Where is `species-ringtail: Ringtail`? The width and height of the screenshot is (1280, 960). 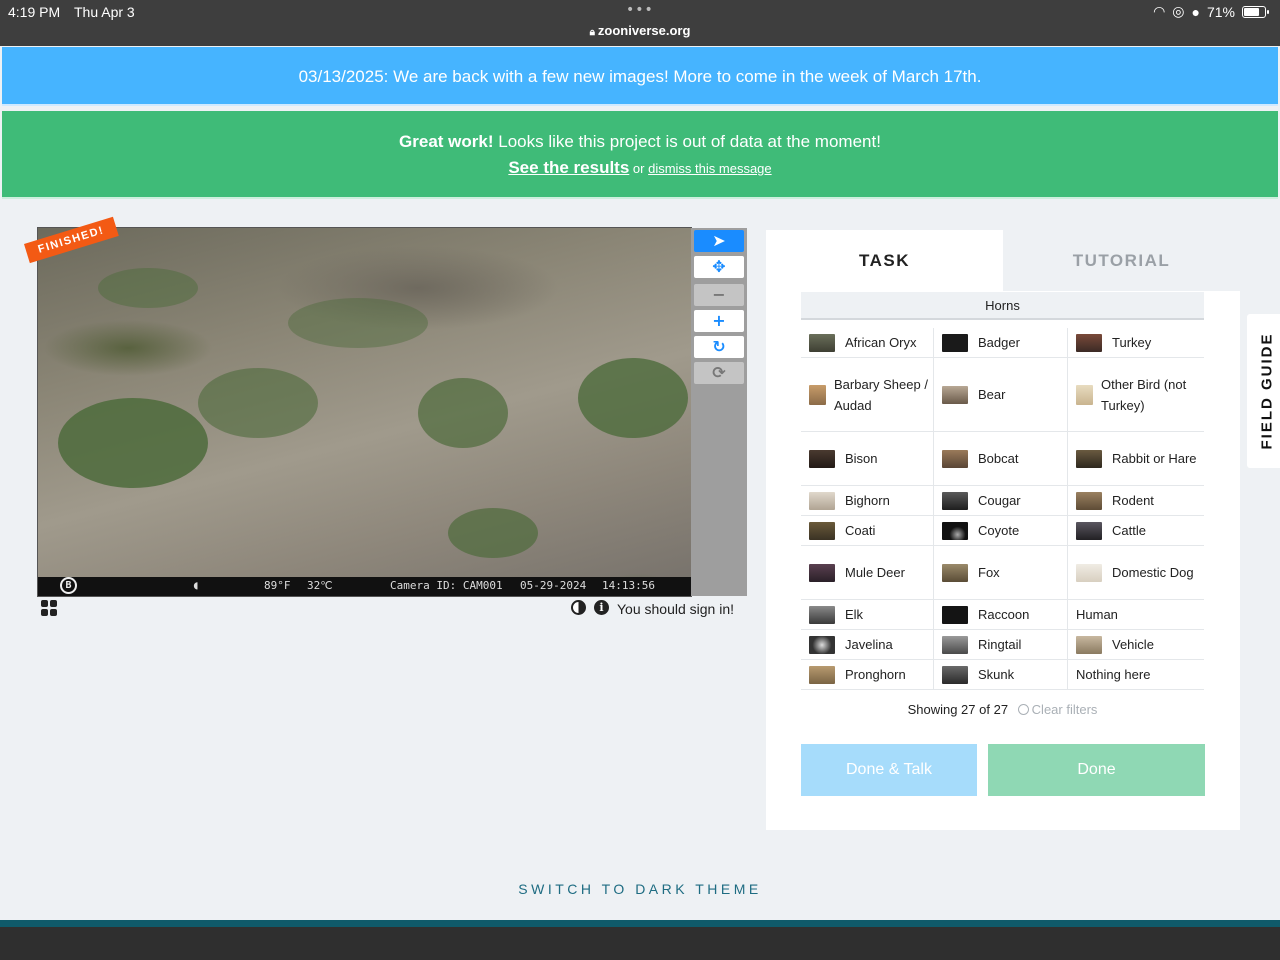 species-ringtail: Ringtail is located at coordinates (1001, 644).